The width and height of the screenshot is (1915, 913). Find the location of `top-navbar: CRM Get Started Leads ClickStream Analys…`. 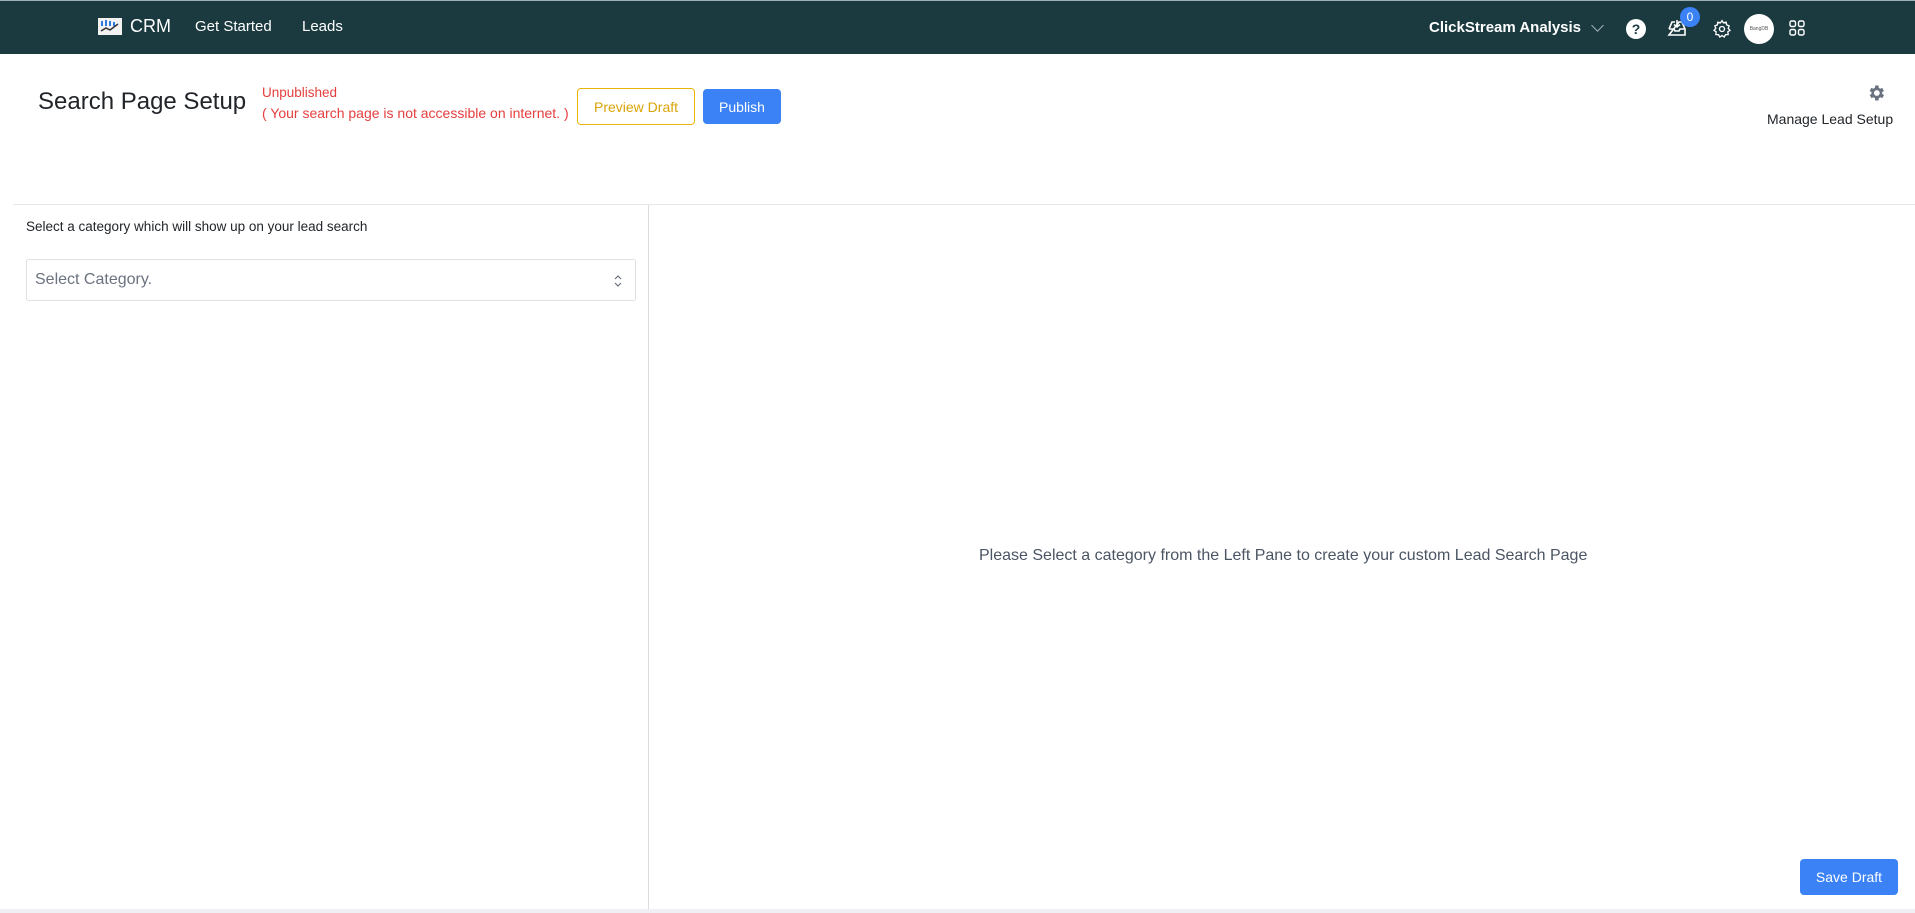

top-navbar: CRM Get Started Leads ClickStream Analys… is located at coordinates (957, 27).